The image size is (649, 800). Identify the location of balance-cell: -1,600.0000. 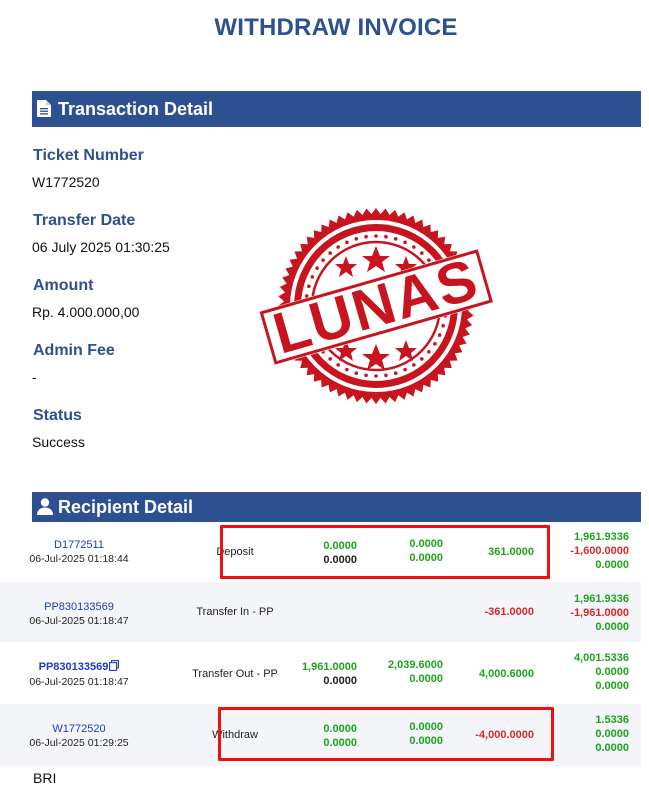
(599, 551).